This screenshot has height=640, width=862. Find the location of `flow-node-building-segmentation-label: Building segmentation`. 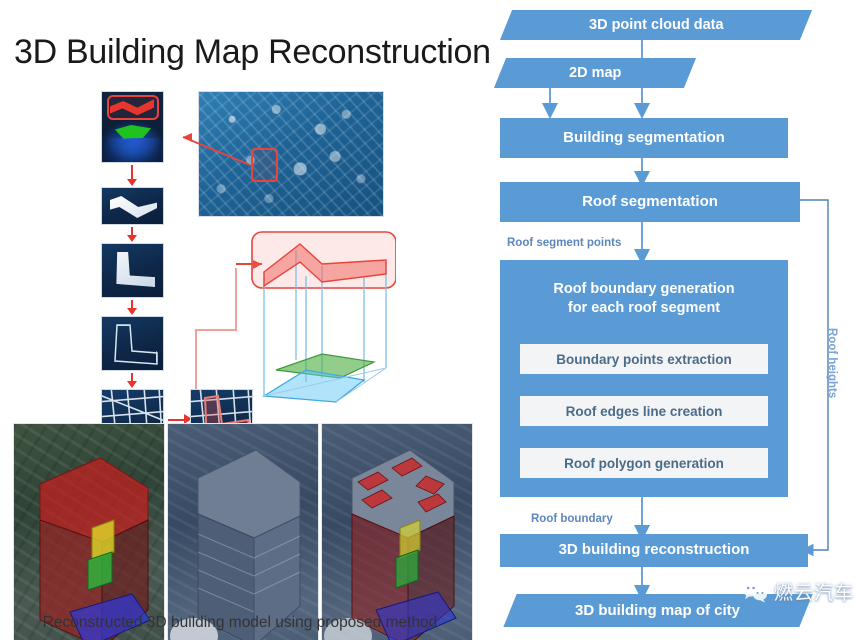

flow-node-building-segmentation-label: Building segmentation is located at coordinates (644, 137).